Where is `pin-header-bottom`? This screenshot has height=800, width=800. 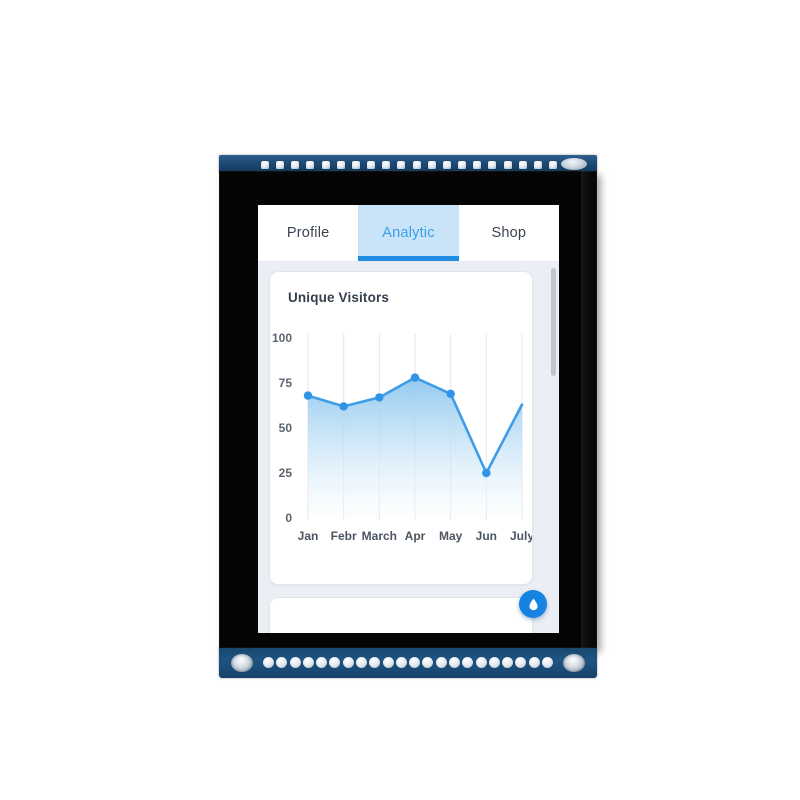 pin-header-bottom is located at coordinates (408, 662).